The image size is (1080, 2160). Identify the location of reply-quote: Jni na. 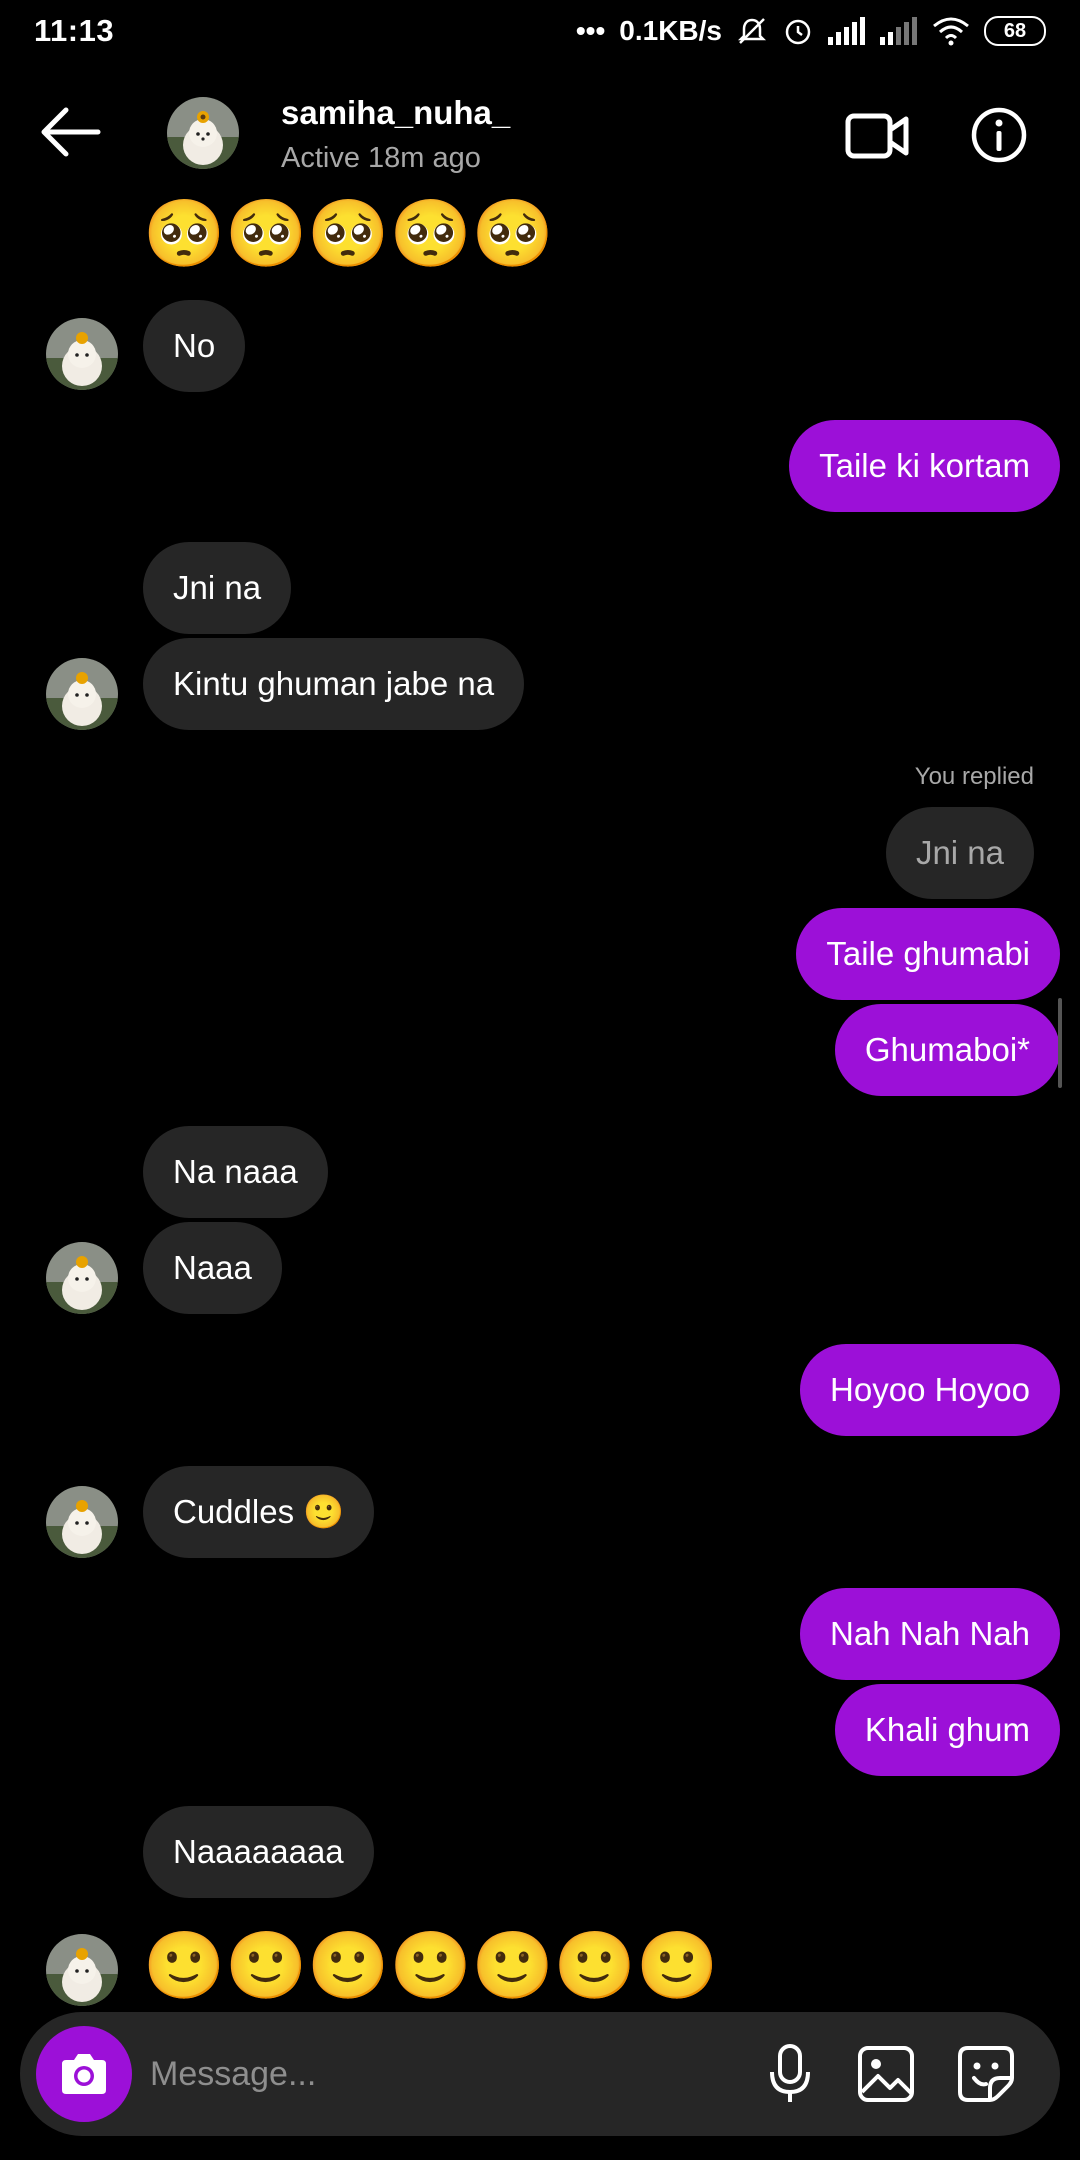
(959, 853).